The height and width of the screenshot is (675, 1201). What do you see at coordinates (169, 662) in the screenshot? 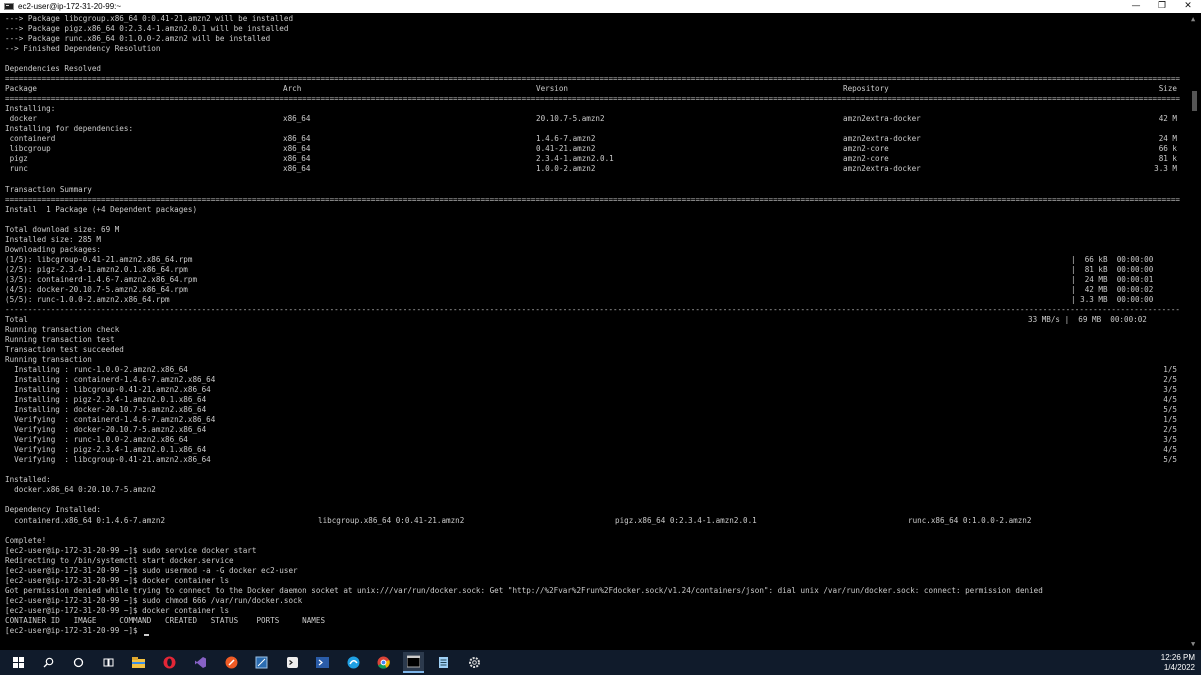
I see `opera-icon` at bounding box center [169, 662].